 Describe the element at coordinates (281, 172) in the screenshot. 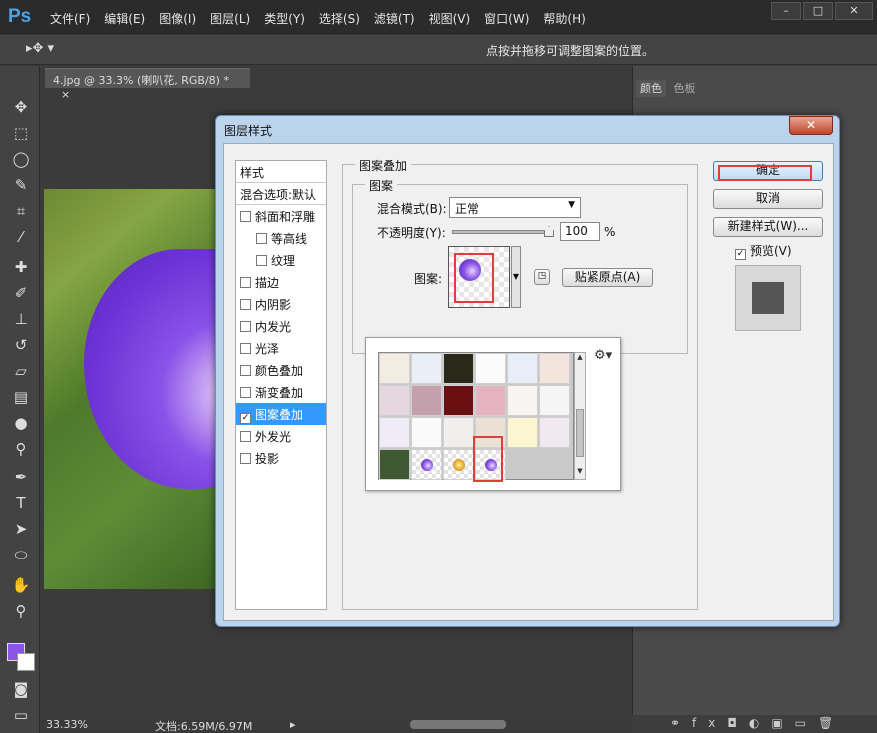

I see `styles-header: 样式` at that location.